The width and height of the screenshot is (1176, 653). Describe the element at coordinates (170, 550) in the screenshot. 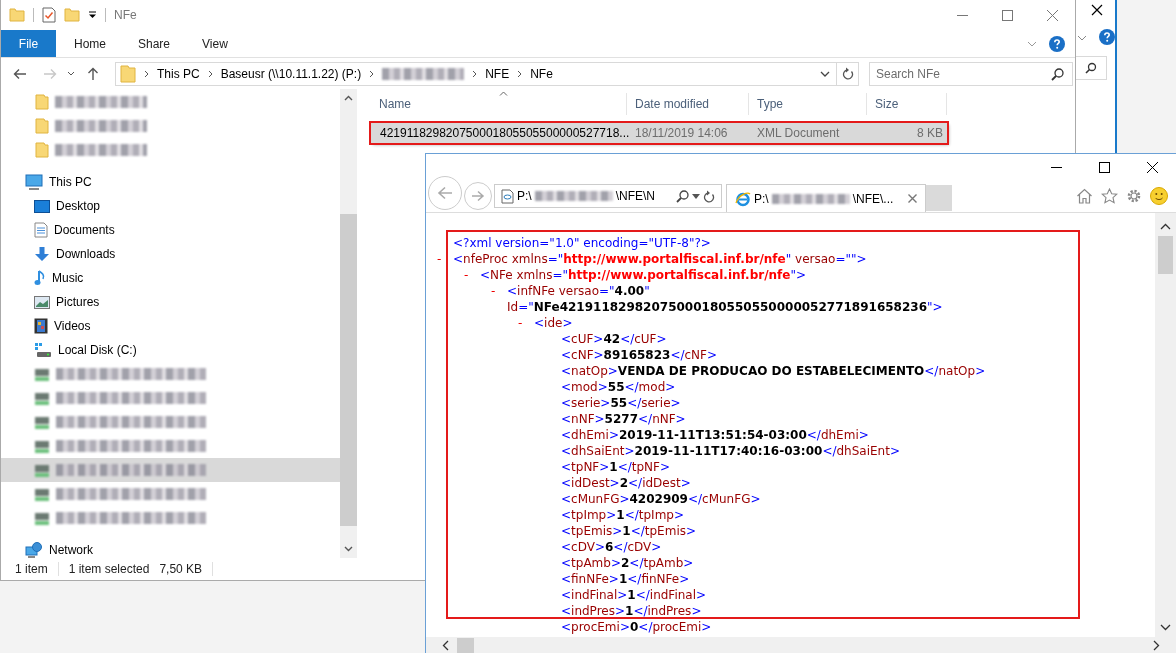

I see `nav-item: Network` at that location.